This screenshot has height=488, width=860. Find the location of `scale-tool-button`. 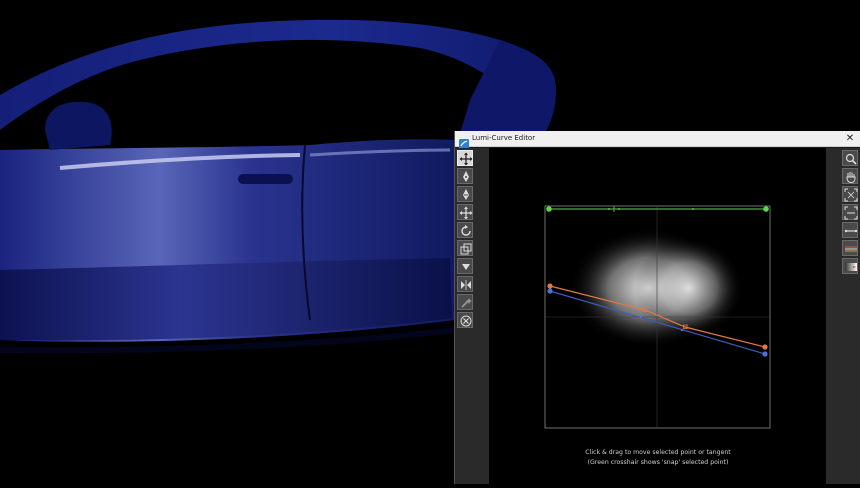

scale-tool-button is located at coordinates (465, 248).